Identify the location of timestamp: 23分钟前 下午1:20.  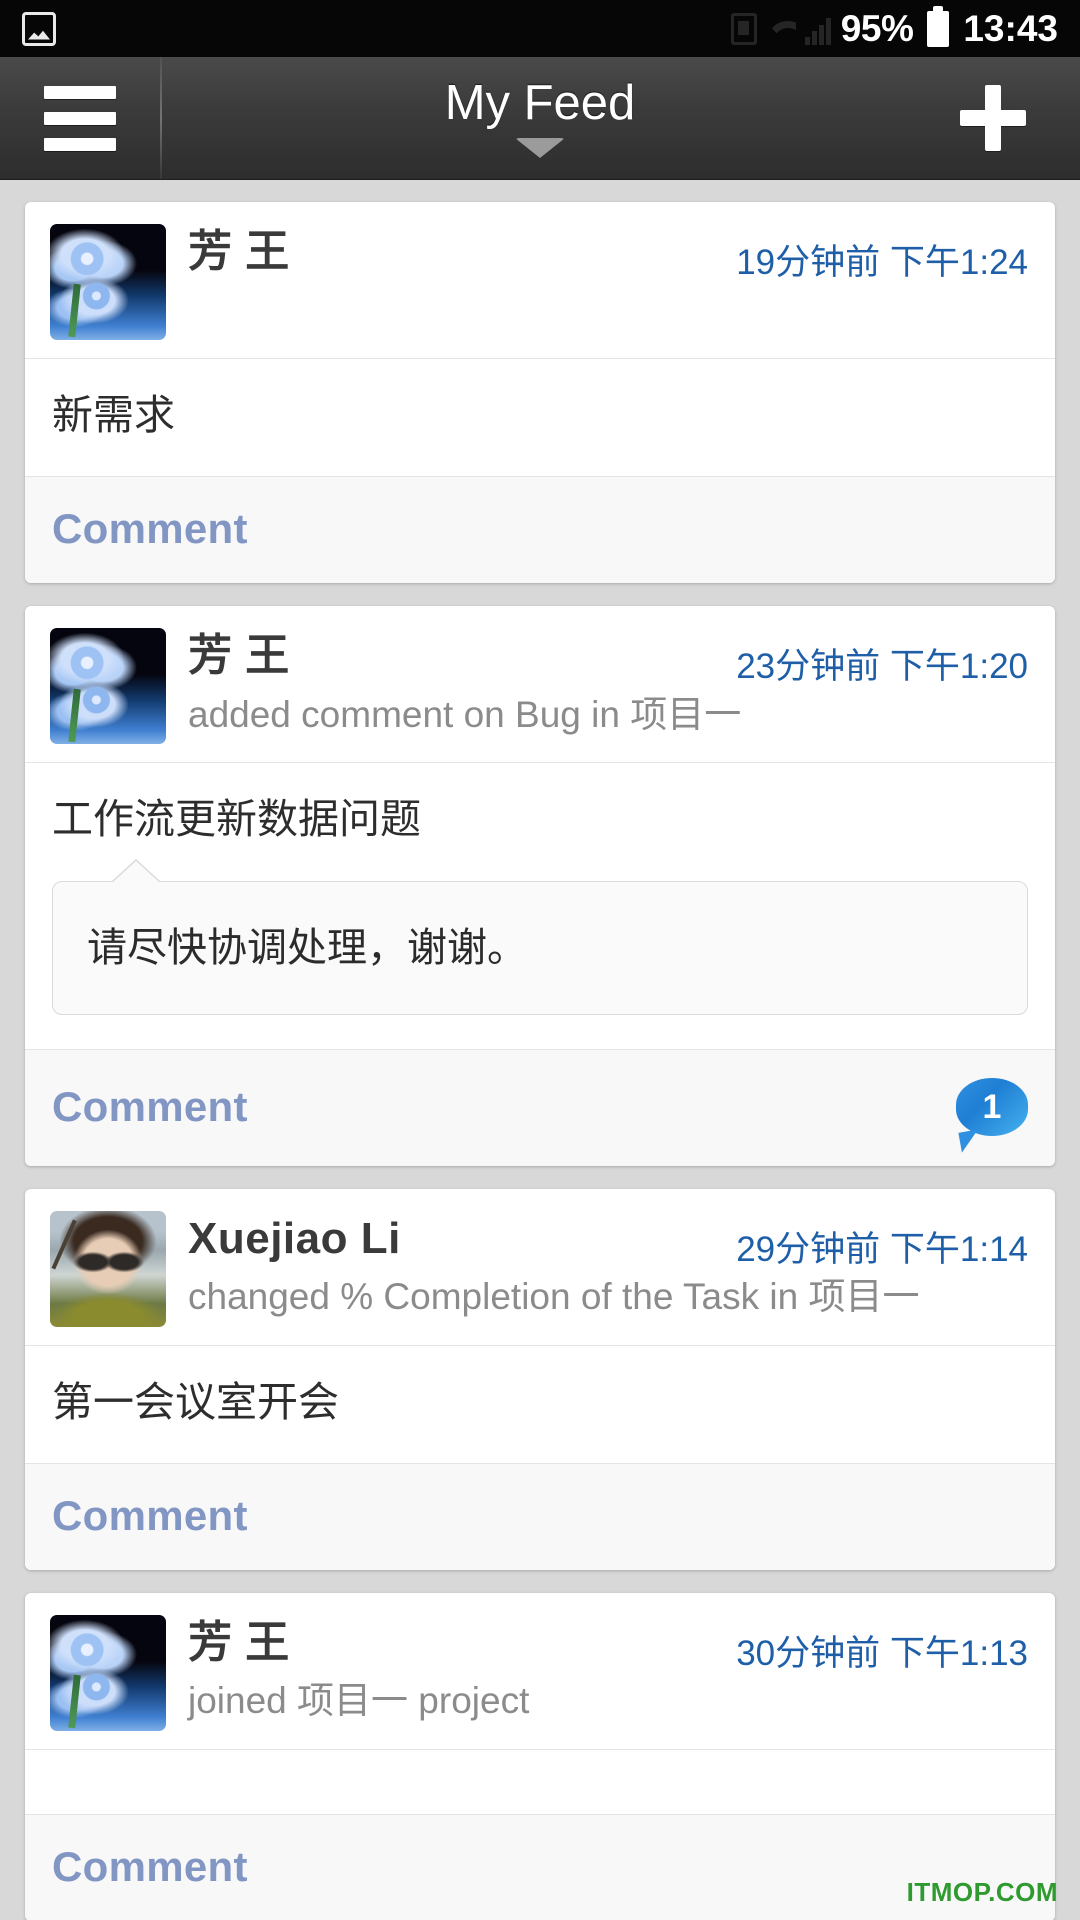
(882, 667).